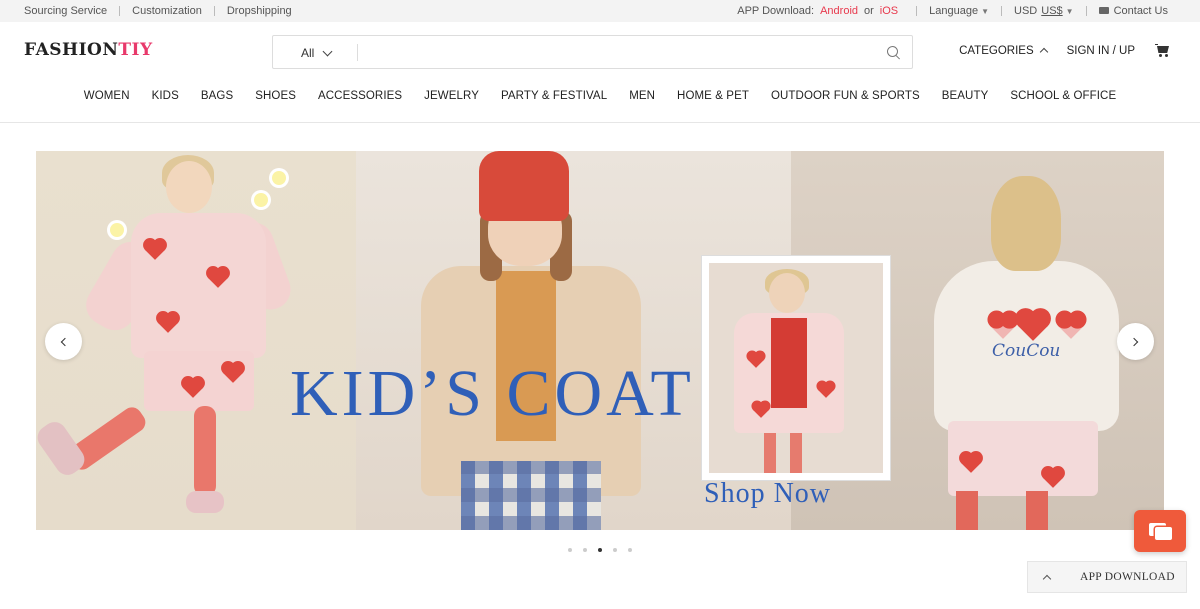  I want to click on nav-item-accessories: ACCESSORIES, so click(360, 99).